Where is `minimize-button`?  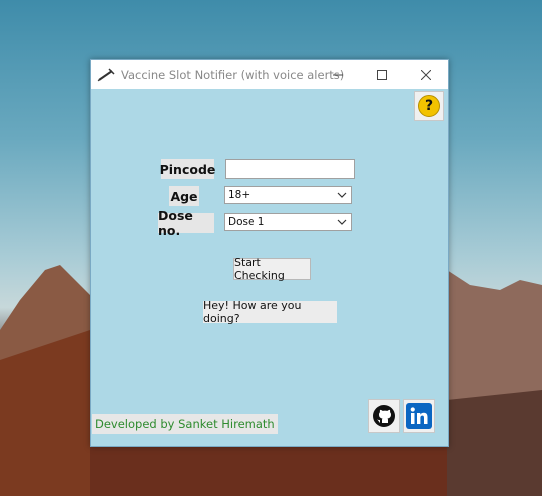 minimize-button is located at coordinates (338, 74).